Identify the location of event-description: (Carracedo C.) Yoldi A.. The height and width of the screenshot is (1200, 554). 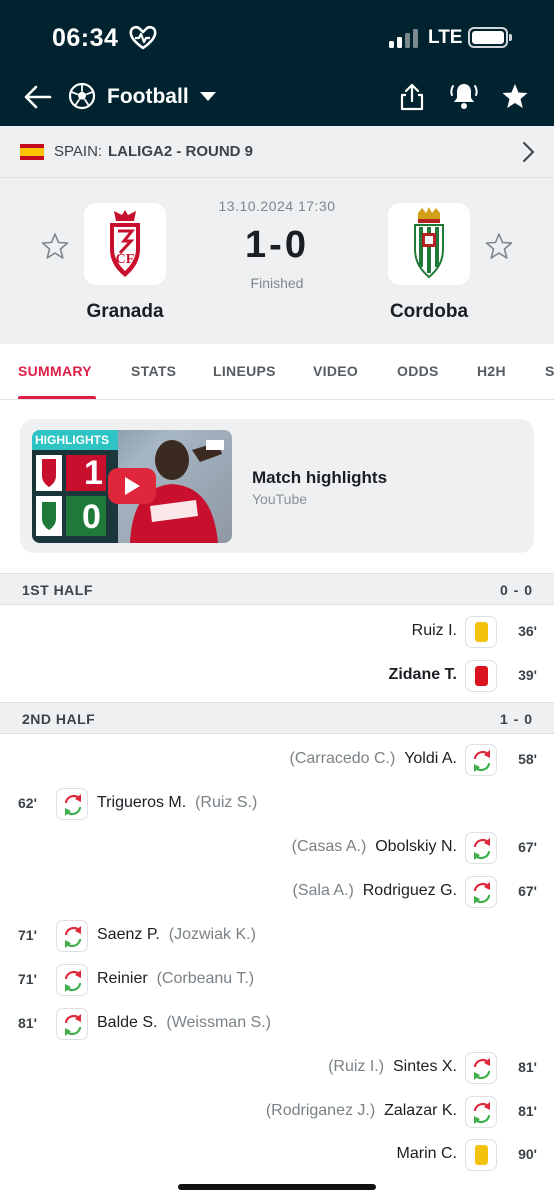
(374, 759).